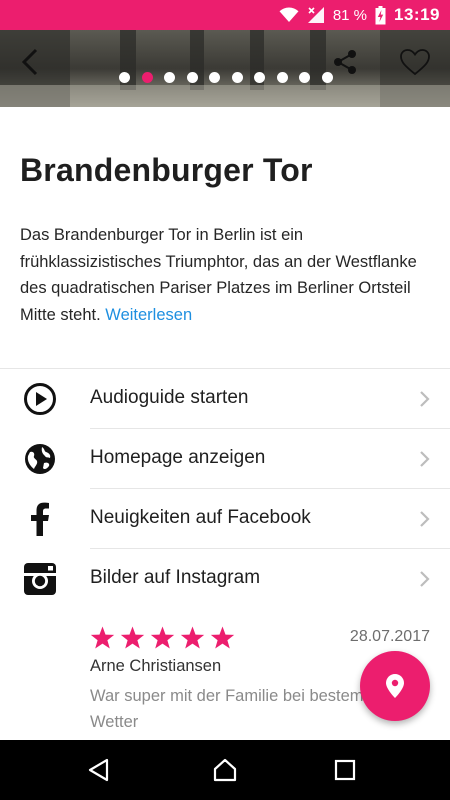  I want to click on hero-photo, so click(225, 68).